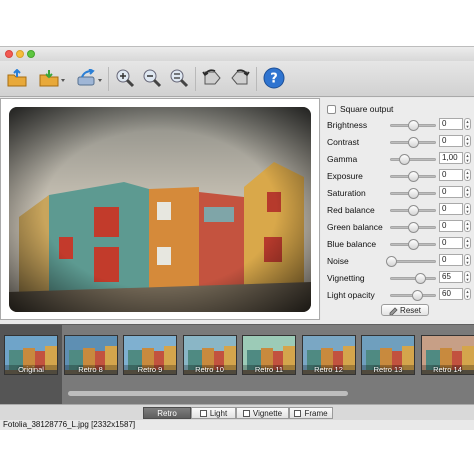  Describe the element at coordinates (346, 193) in the screenshot. I see `saturation-label: Saturation` at that location.